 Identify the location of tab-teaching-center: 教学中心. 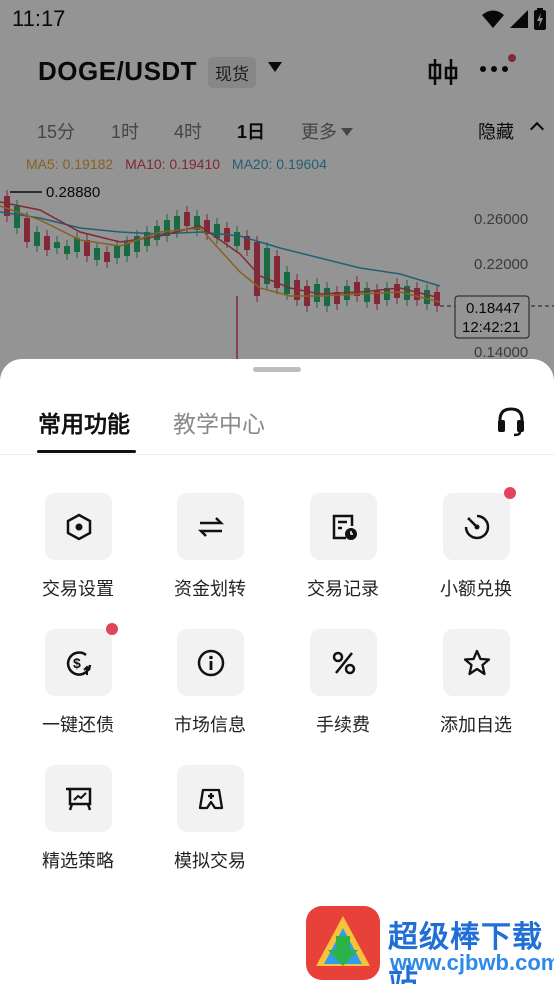
(219, 422).